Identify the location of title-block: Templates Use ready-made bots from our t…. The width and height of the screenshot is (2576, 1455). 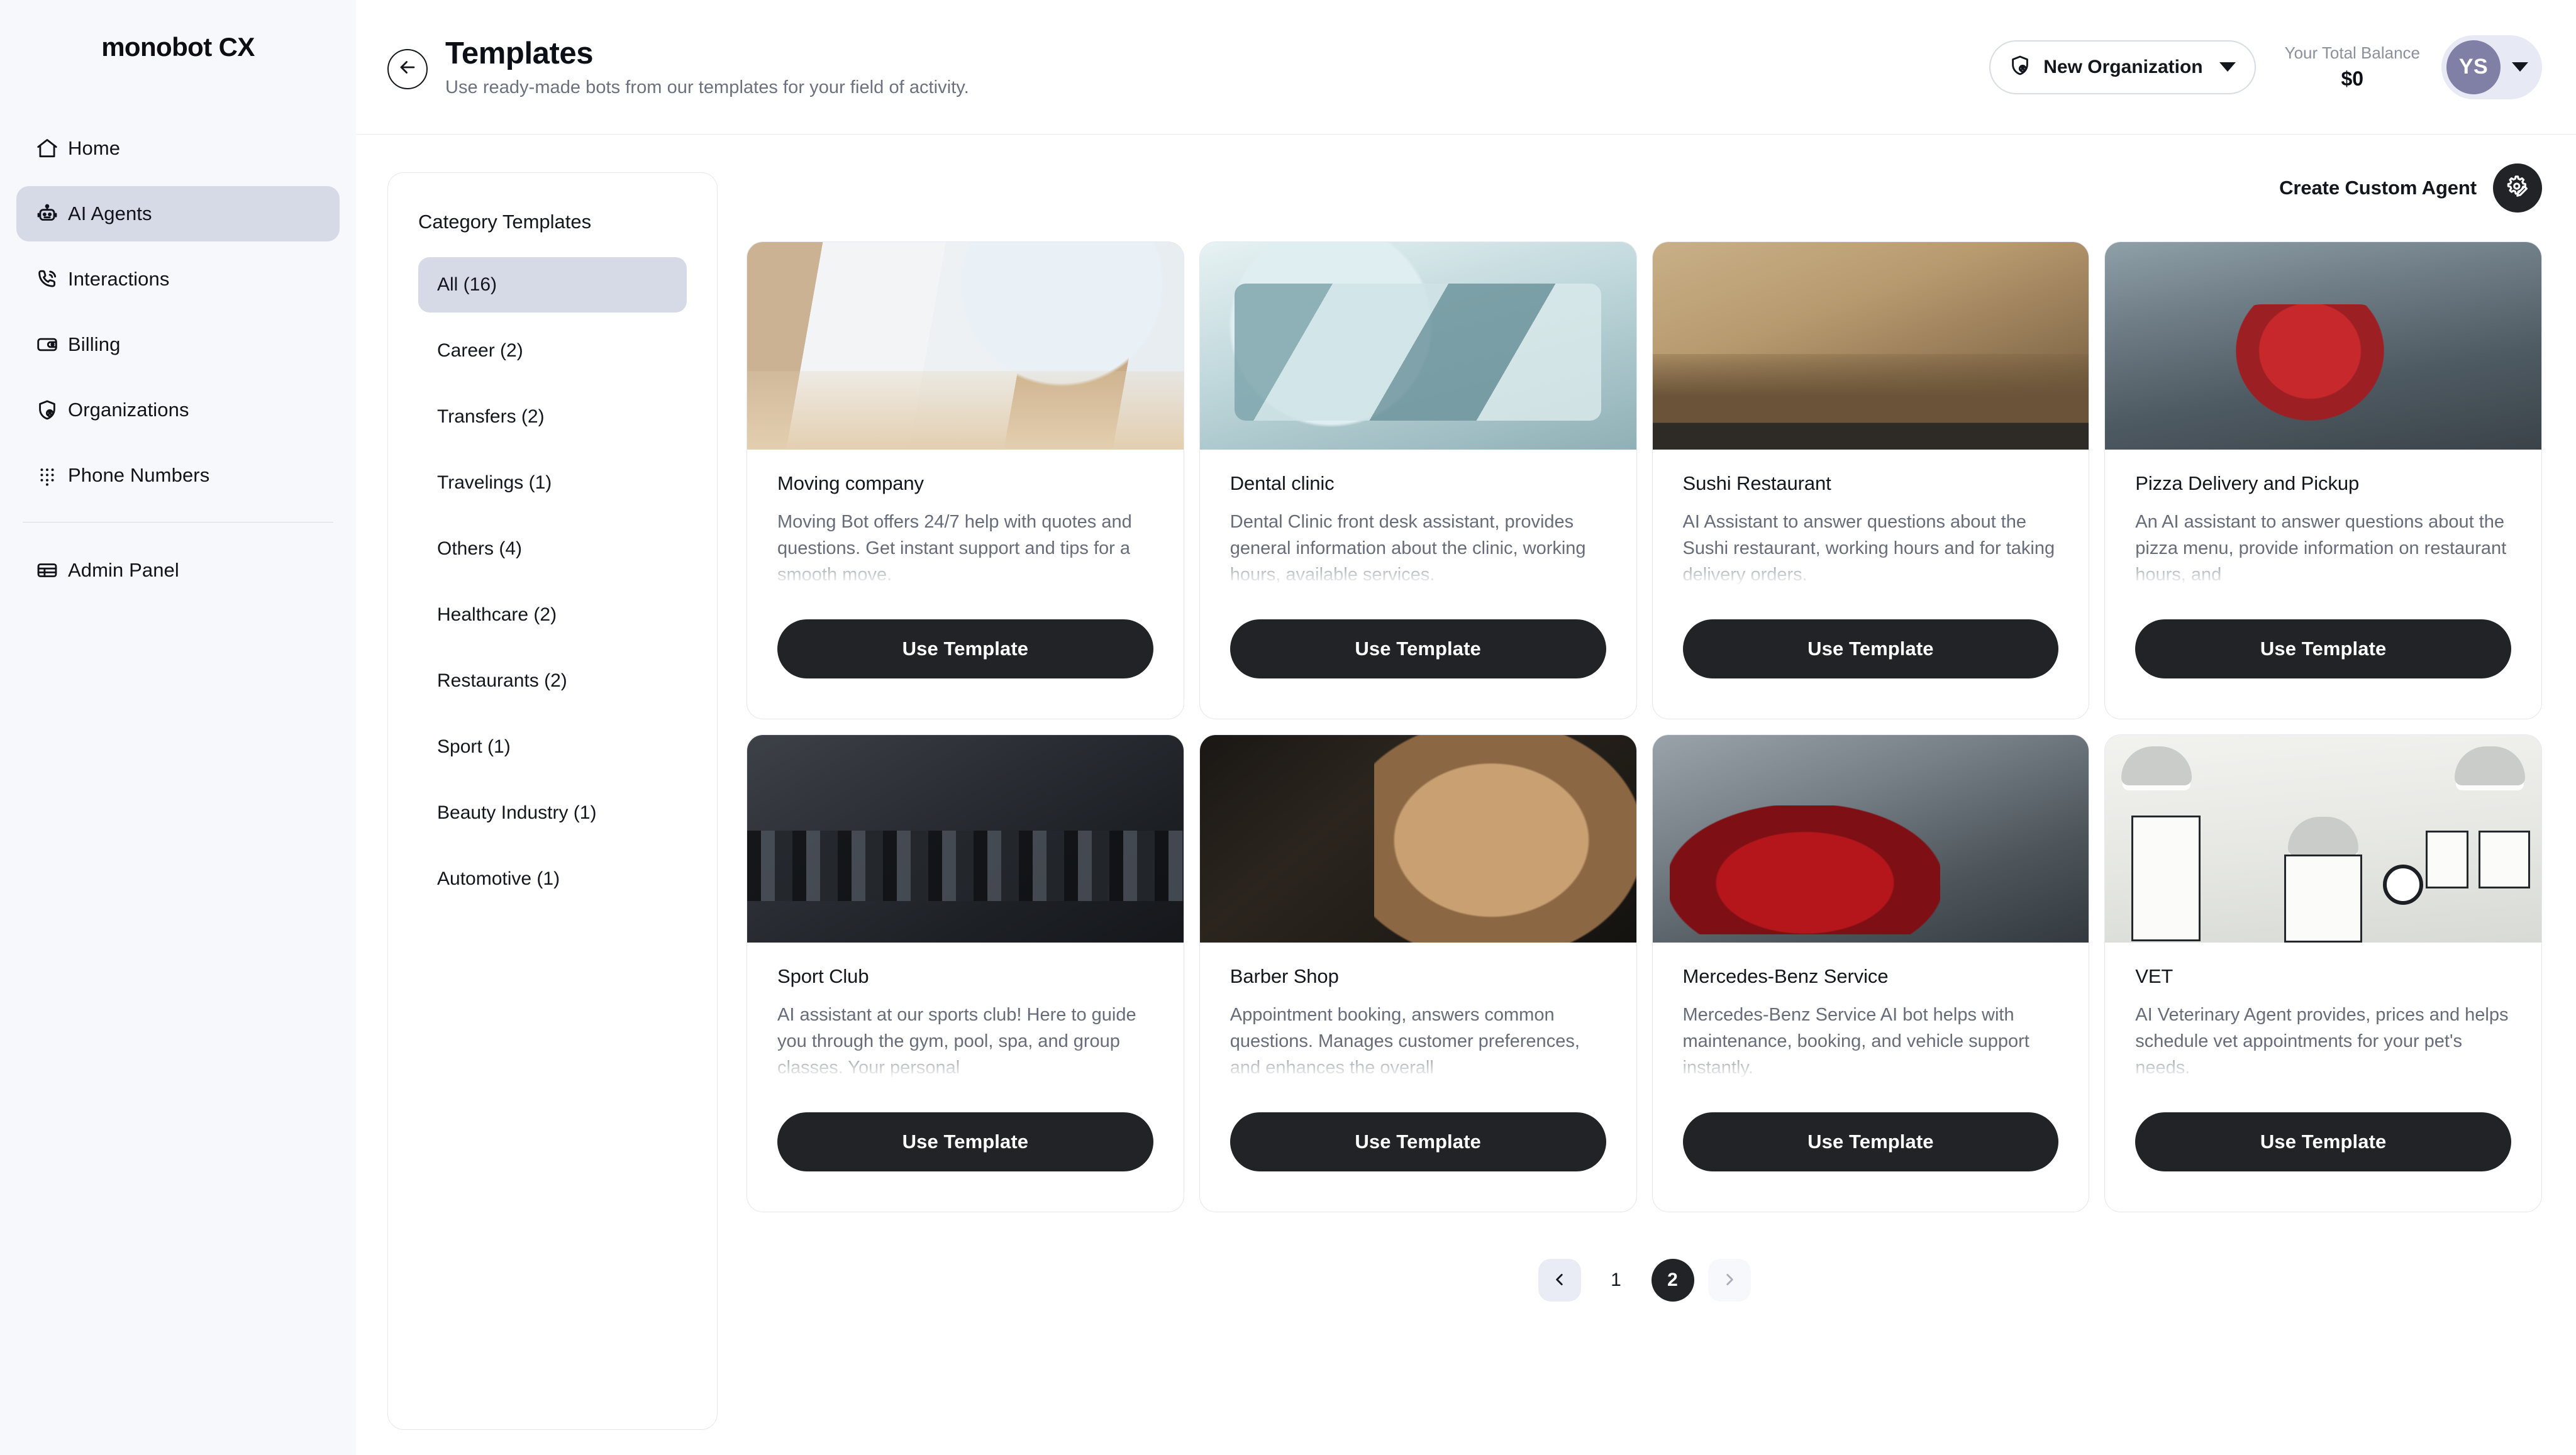
(707, 67).